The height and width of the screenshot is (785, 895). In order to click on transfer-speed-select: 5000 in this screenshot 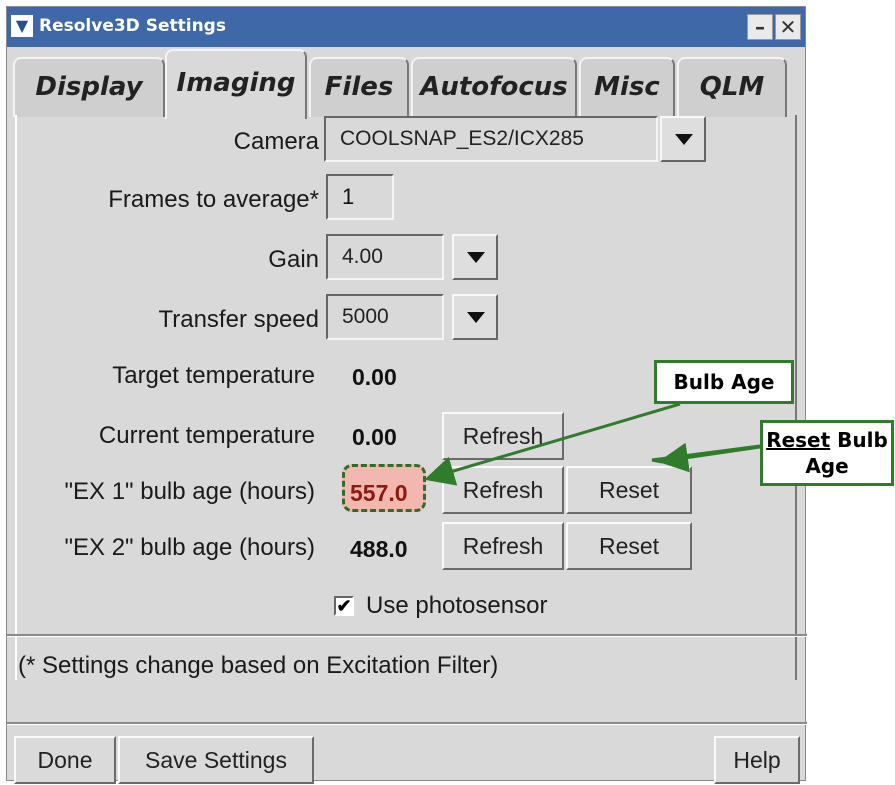, I will do `click(385, 317)`.